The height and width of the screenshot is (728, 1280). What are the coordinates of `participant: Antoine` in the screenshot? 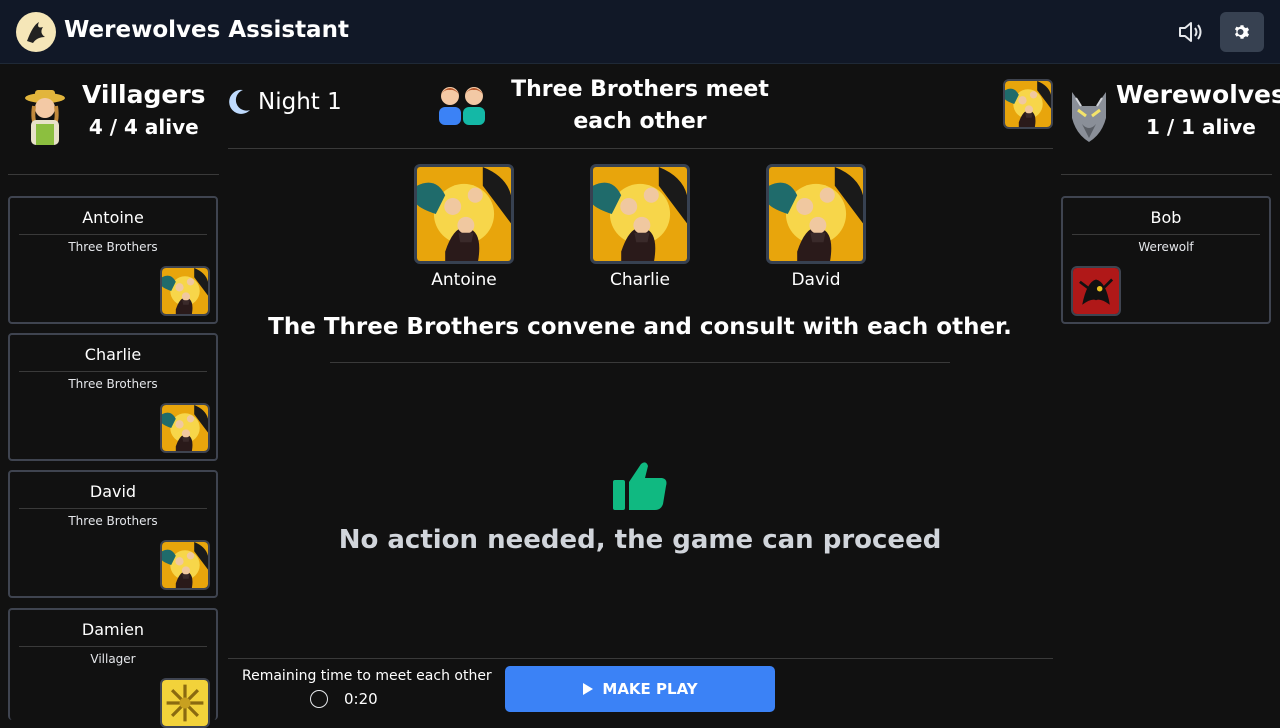 It's located at (464, 227).